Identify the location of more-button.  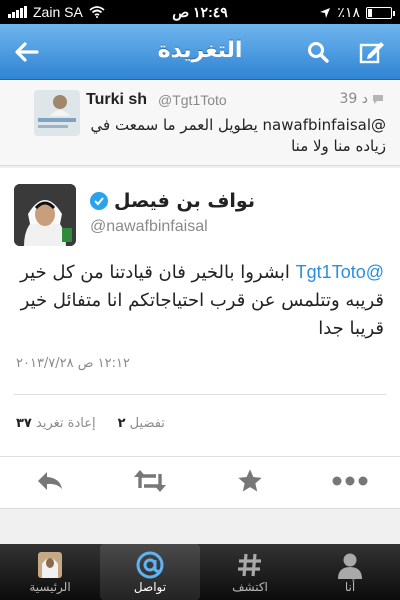
(350, 481).